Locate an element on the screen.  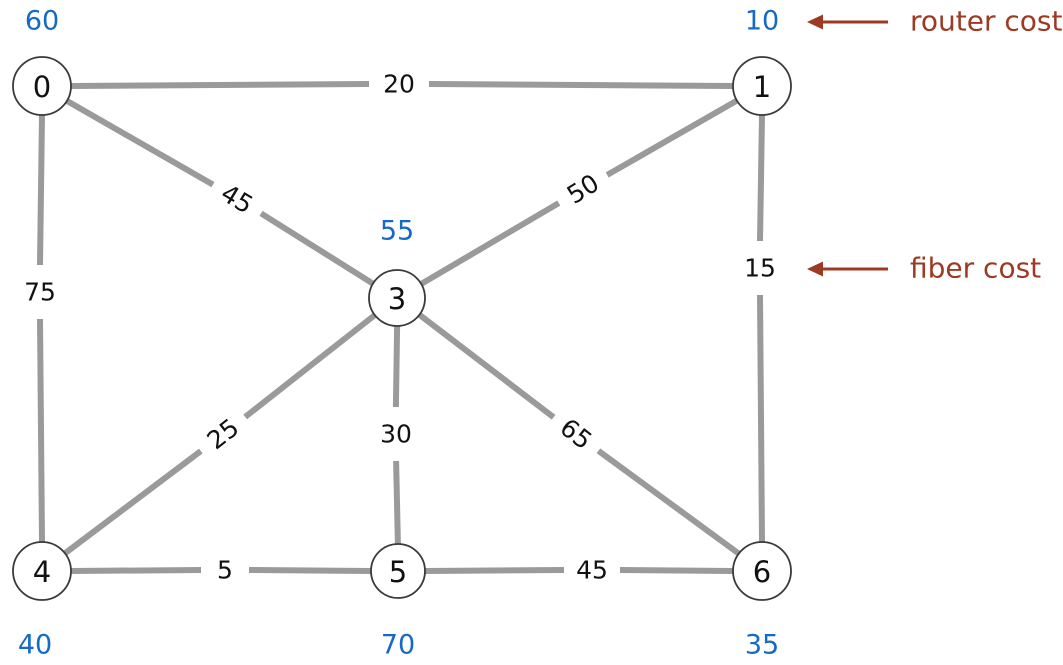
node-label-3: 3 is located at coordinates (397, 299).